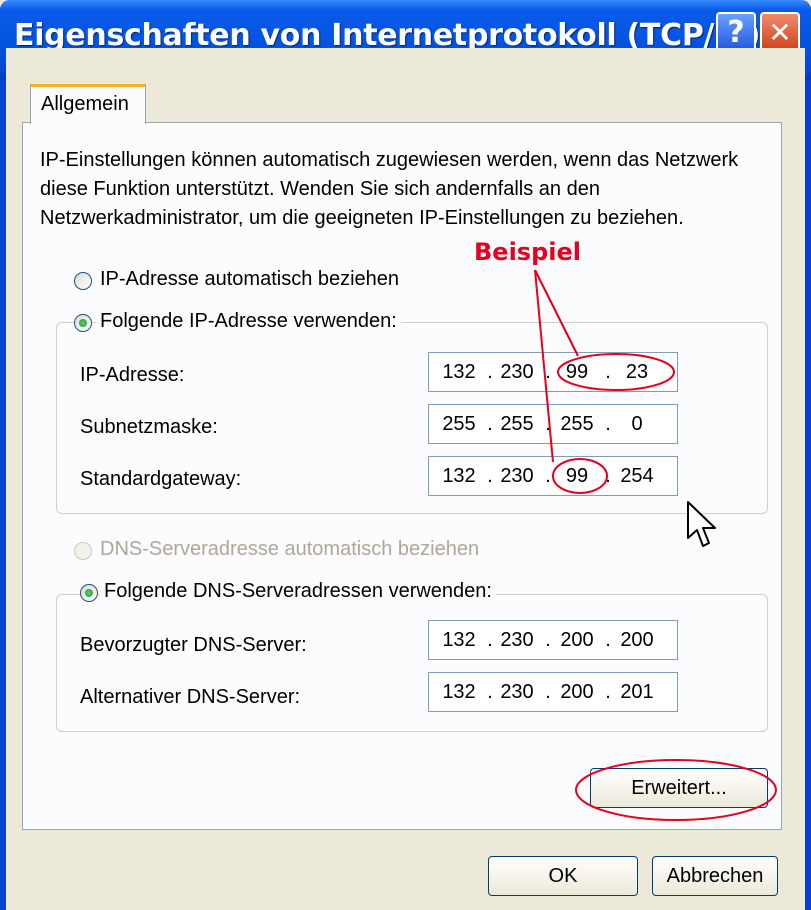  Describe the element at coordinates (553, 424) in the screenshot. I see `subnet-mask-field: 255 . 255 . 255 . 0` at that location.